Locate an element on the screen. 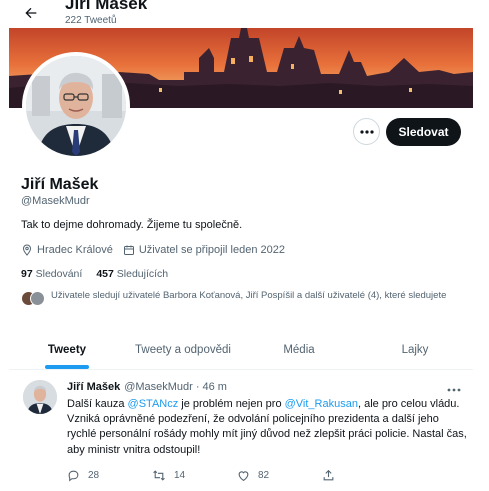 The width and height of the screenshot is (489, 491). header-tweet-count: 222 Tweetů is located at coordinates (91, 20).